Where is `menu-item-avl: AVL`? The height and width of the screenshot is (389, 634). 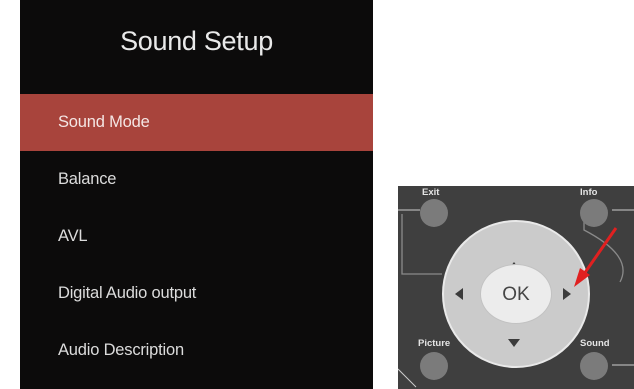 menu-item-avl: AVL is located at coordinates (196, 236).